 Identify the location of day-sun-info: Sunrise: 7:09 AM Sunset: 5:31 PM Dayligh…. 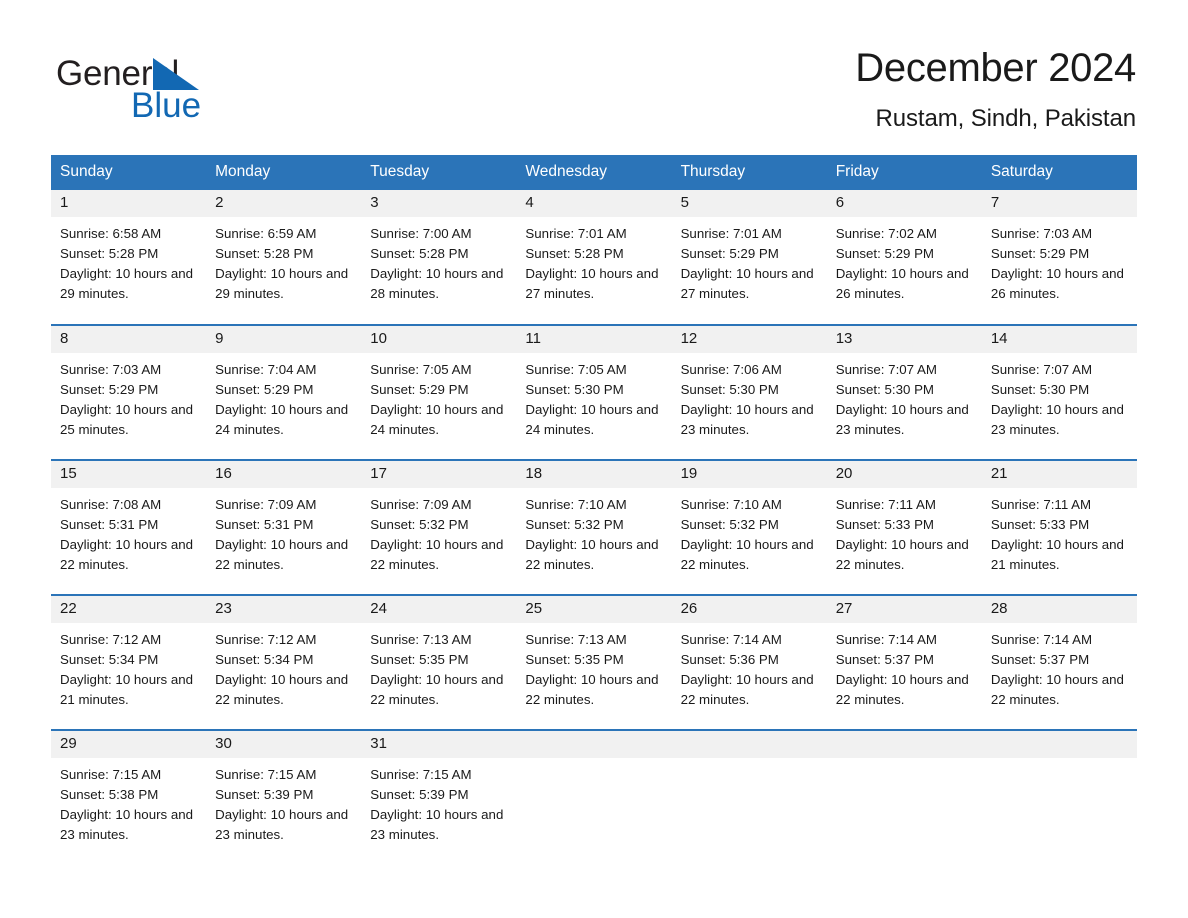
(282, 534).